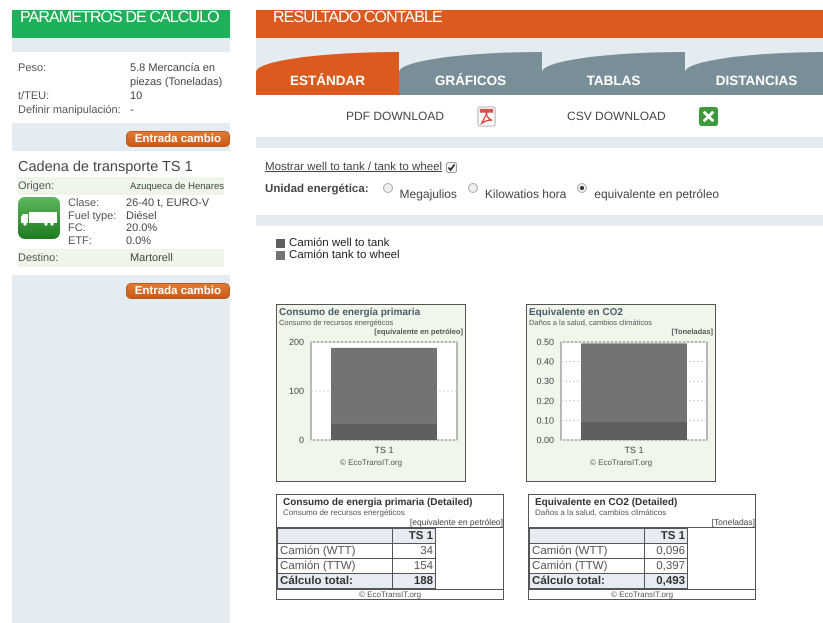 This screenshot has height=623, width=823. What do you see at coordinates (177, 75) in the screenshot?
I see `field-value: 5.8 Mercancía en piezas (Toneladas)` at bounding box center [177, 75].